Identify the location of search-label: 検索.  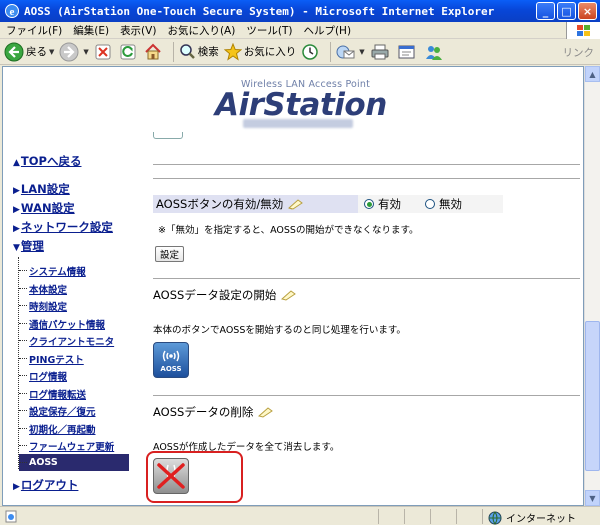
(208, 52).